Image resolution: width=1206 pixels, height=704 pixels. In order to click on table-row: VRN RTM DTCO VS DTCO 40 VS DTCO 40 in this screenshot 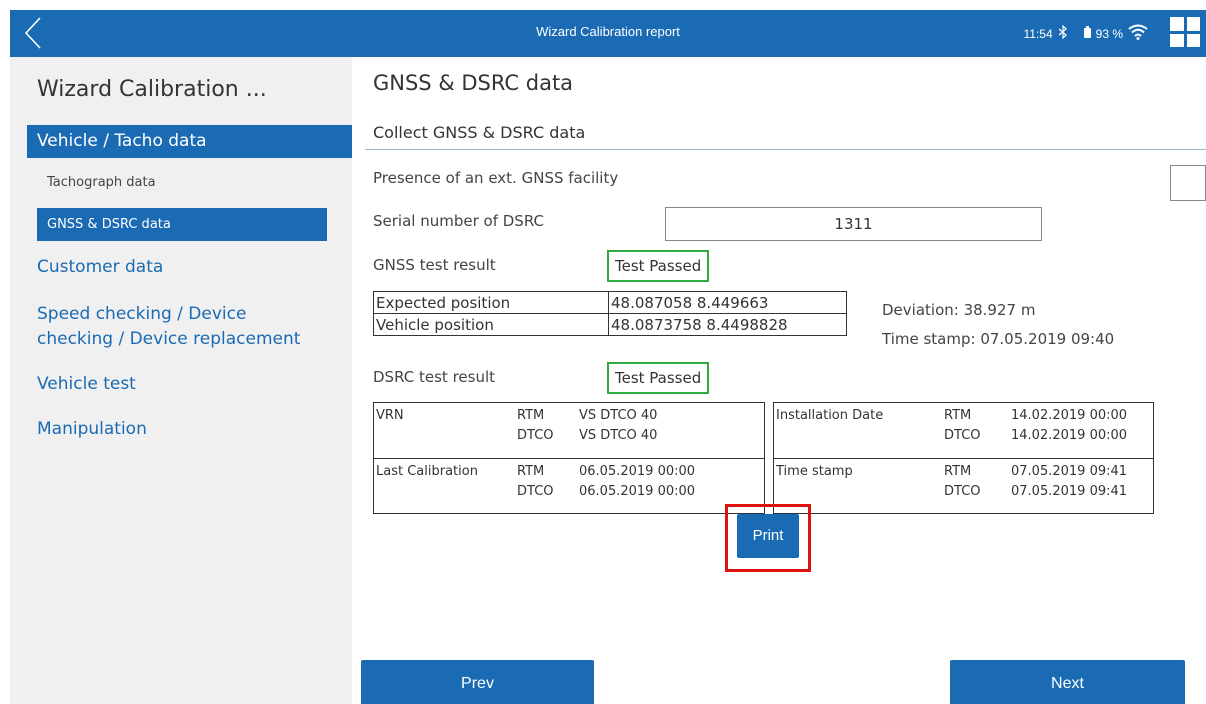, I will do `click(569, 430)`.